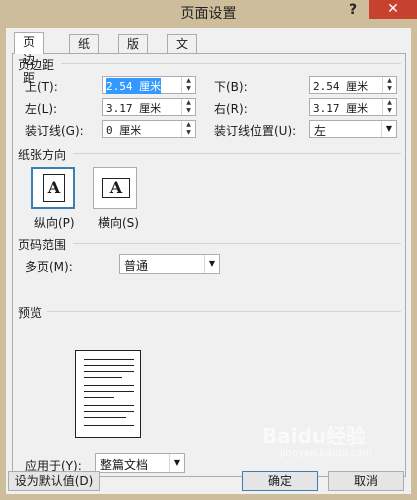 The width and height of the screenshot is (417, 500). I want to click on gutter-position-select: 左 ▼, so click(353, 129).